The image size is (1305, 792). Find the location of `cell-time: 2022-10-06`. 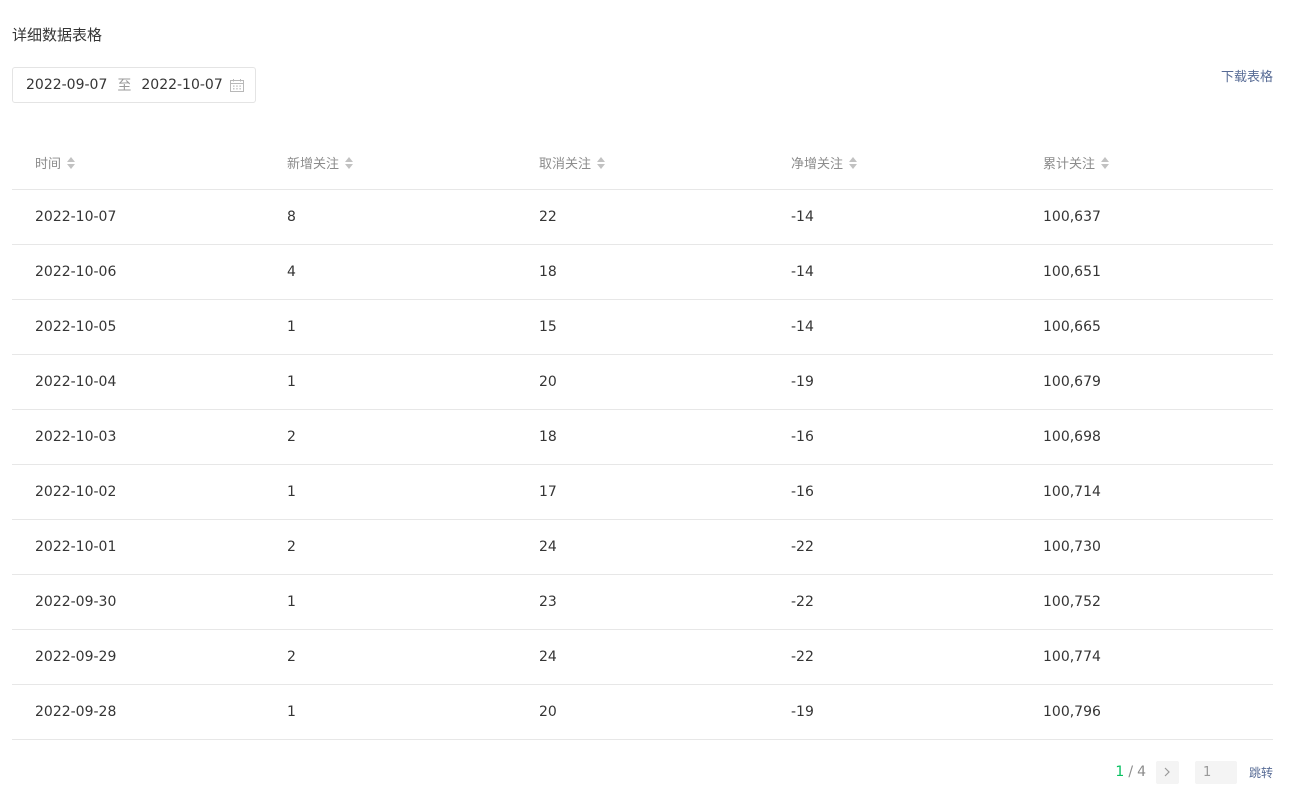

cell-time: 2022-10-06 is located at coordinates (76, 272).